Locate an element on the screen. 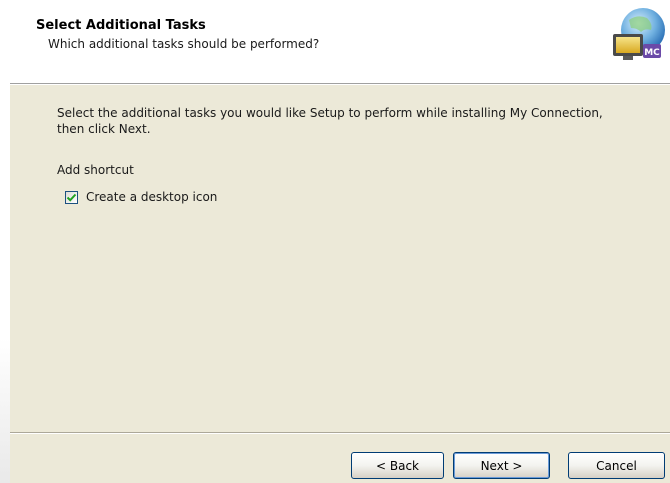 This screenshot has height=483, width=670. wizard-computer-globe-icon: MC is located at coordinates (636, 35).